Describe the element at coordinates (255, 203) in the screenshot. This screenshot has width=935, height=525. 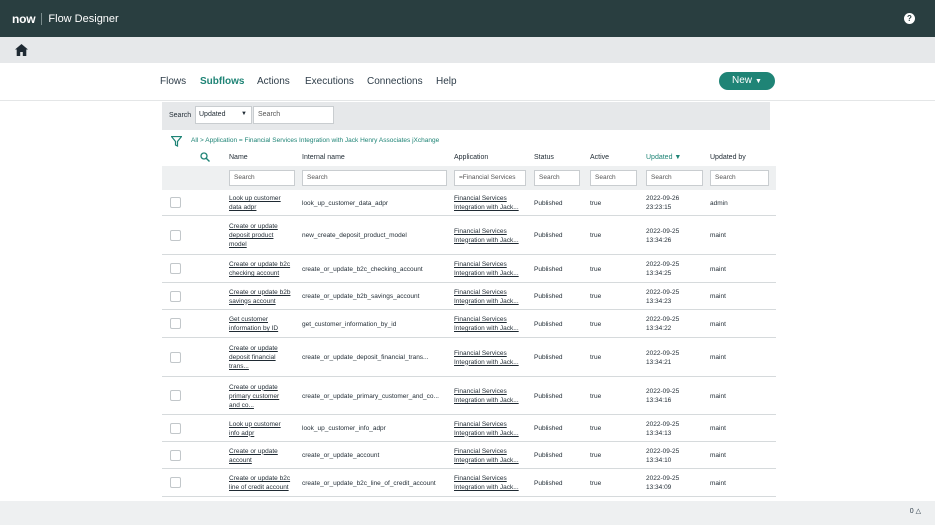
I see `row-name-link: Look up customer data adpr` at that location.